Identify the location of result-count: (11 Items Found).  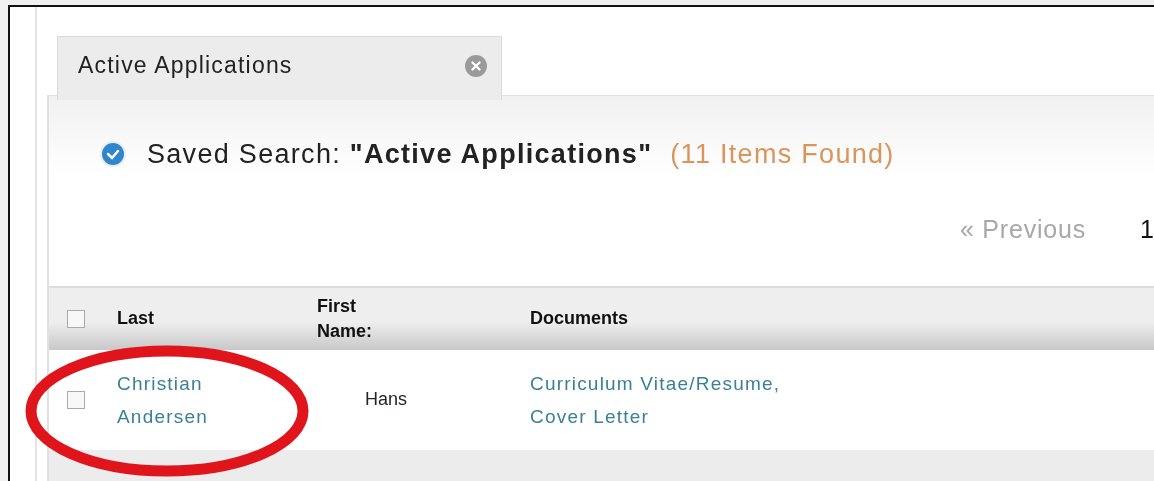
(782, 154).